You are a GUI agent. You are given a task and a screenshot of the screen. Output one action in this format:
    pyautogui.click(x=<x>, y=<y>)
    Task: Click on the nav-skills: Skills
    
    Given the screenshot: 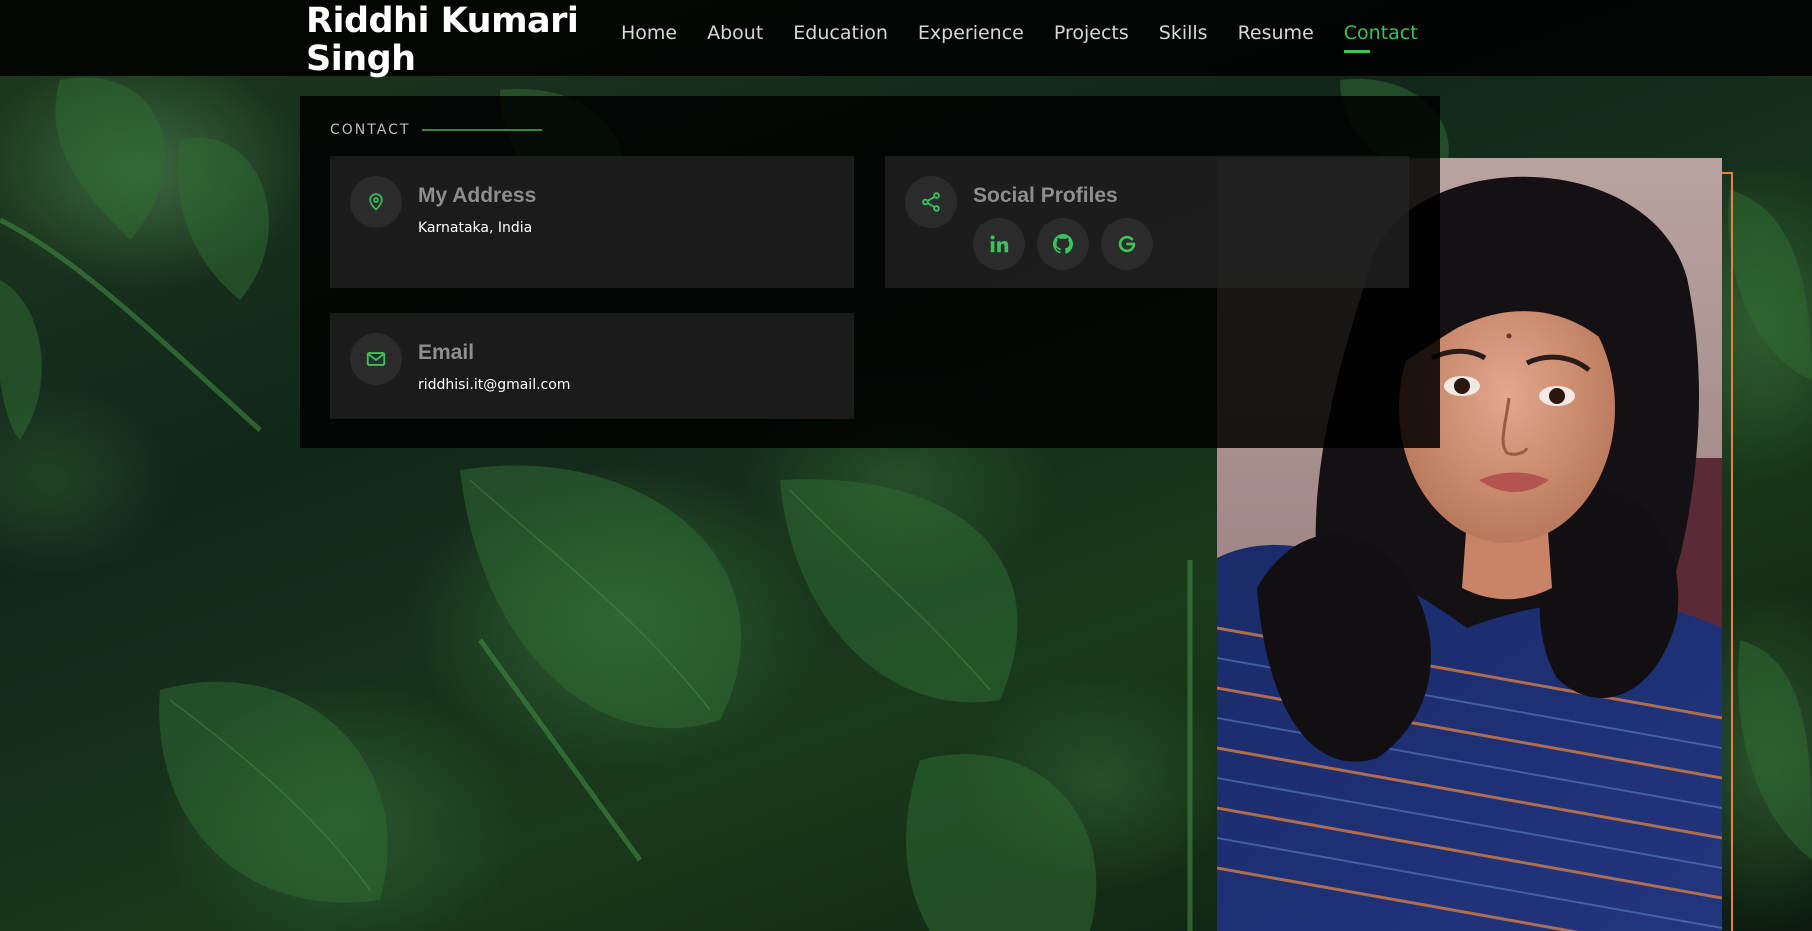 What is the action you would take?
    pyautogui.click(x=1183, y=33)
    